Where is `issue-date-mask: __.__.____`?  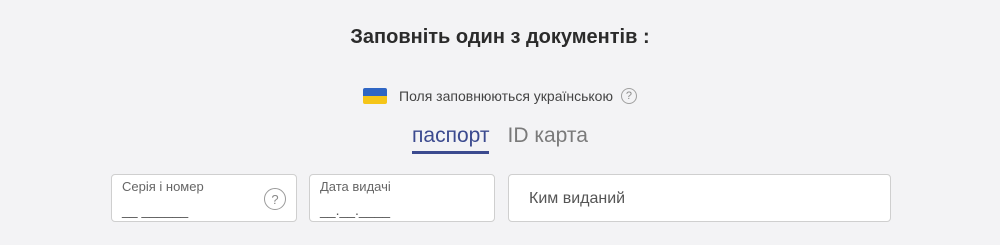 issue-date-mask: __.__.____ is located at coordinates (355, 210).